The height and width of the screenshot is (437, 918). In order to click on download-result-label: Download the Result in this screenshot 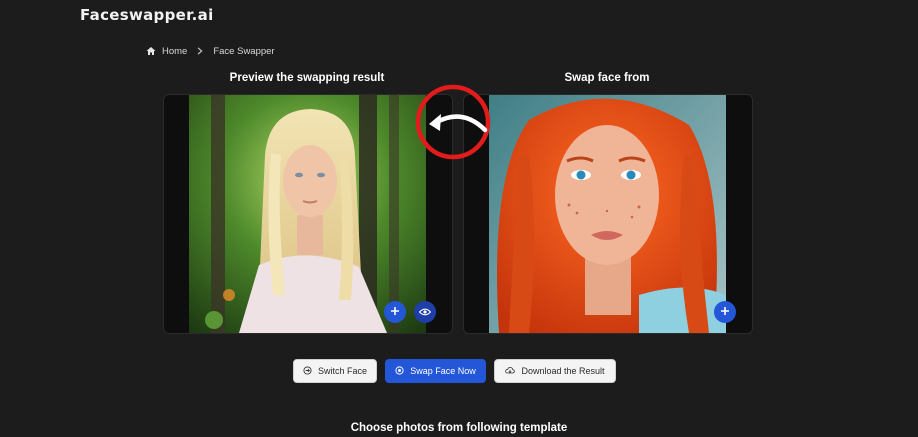, I will do `click(563, 371)`.